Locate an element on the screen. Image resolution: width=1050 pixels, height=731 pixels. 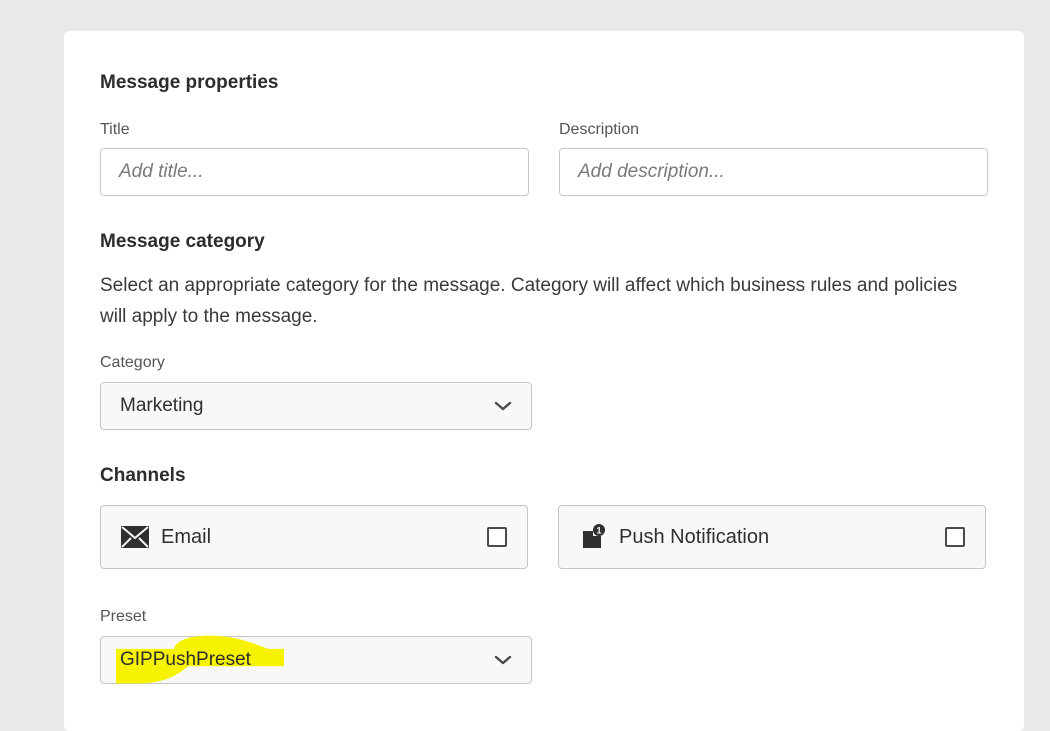
category-select: Marketing is located at coordinates (316, 406).